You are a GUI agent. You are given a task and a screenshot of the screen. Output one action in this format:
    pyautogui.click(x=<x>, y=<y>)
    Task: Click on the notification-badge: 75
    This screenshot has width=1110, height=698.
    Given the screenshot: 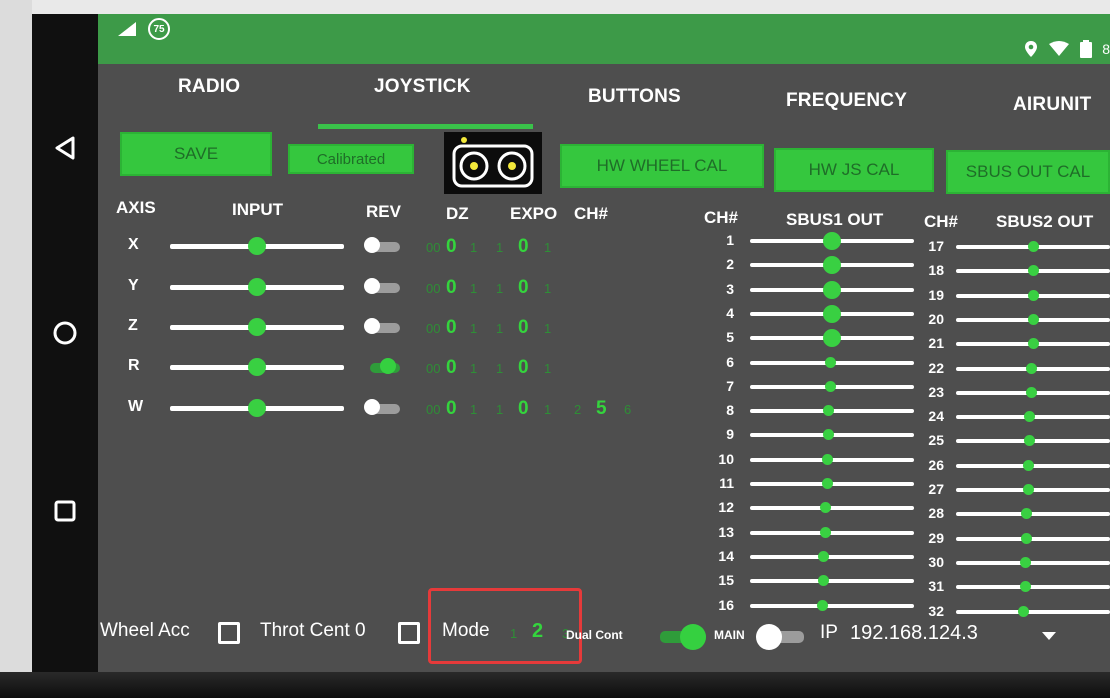 What is the action you would take?
    pyautogui.click(x=159, y=29)
    